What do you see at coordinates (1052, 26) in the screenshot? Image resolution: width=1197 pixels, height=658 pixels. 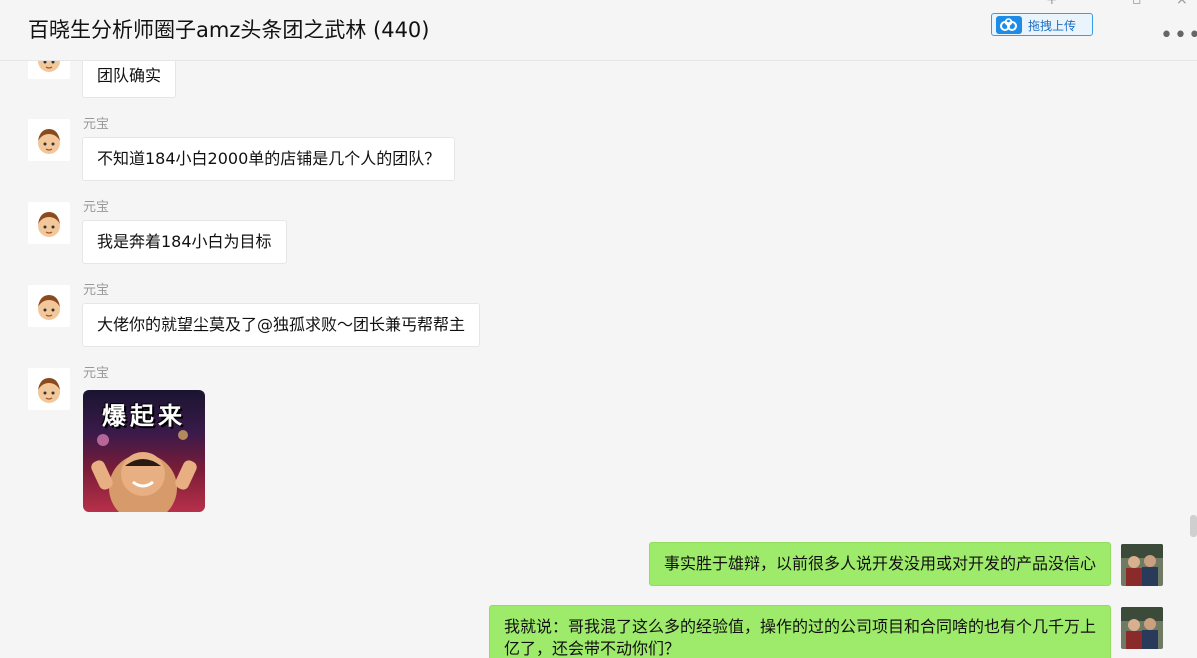 I see `upload-label: 拖拽上传` at bounding box center [1052, 26].